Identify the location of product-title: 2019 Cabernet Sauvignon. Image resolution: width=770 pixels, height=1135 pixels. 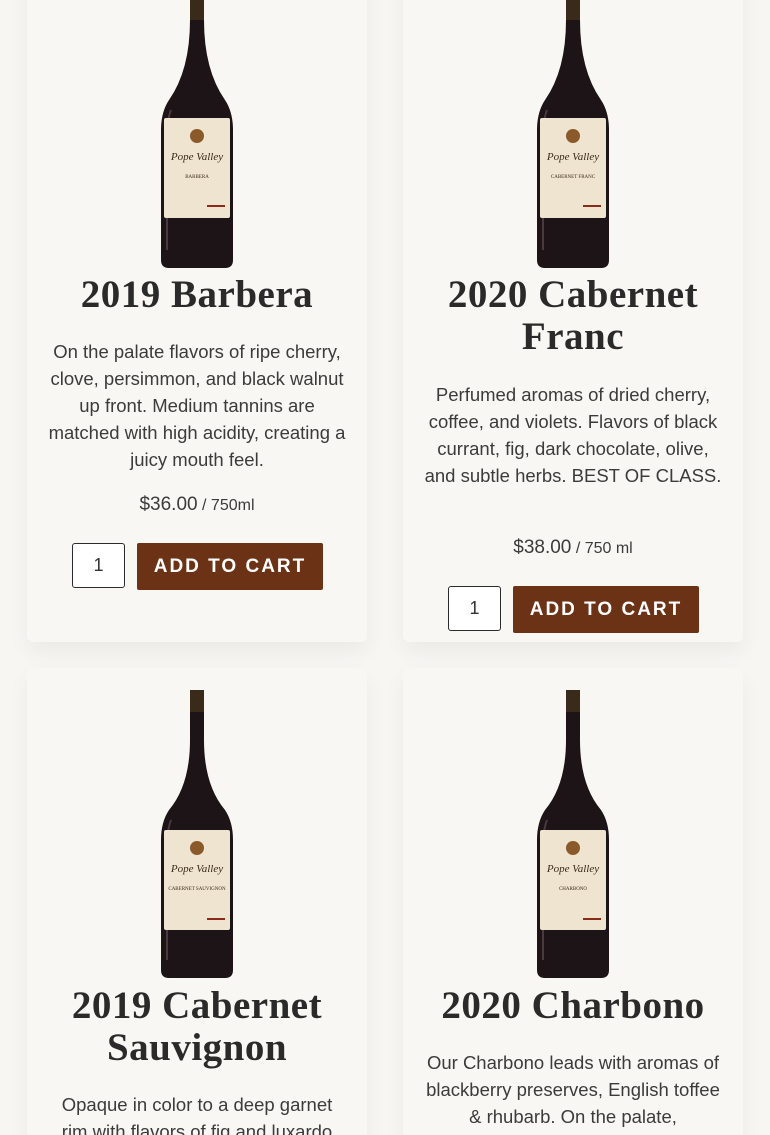
(197, 1026).